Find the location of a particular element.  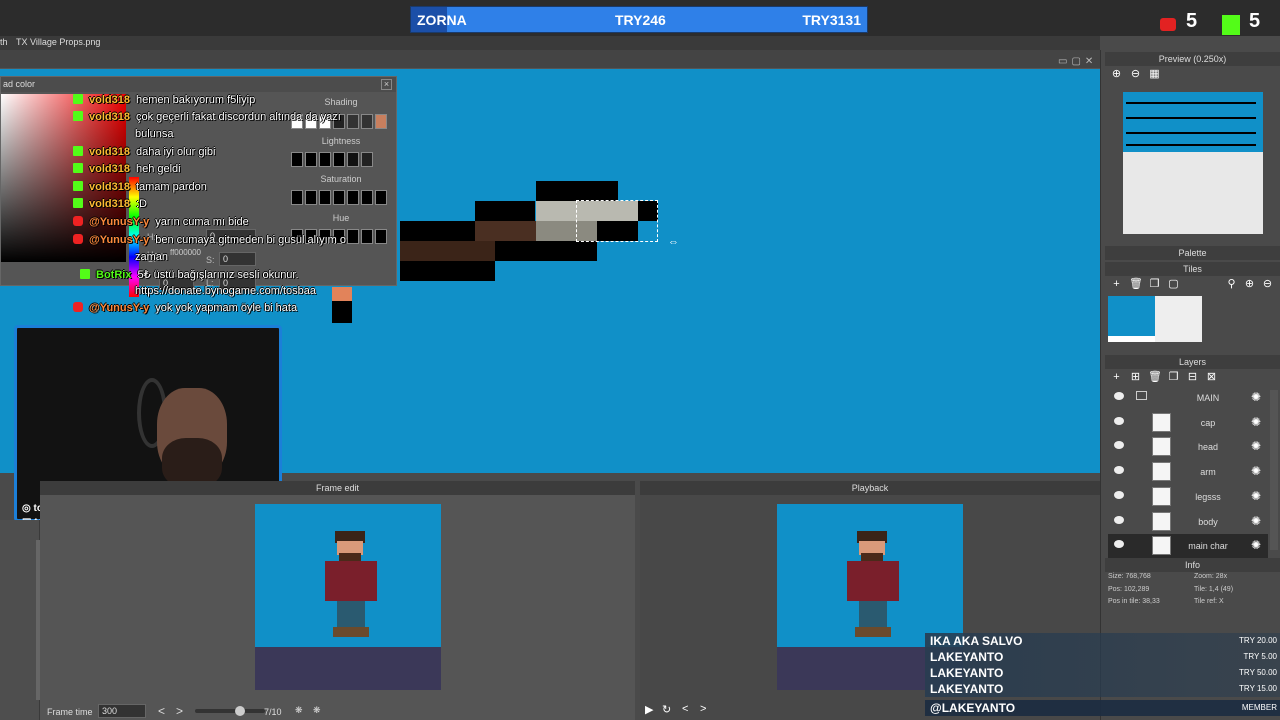

add-layer-icon: + is located at coordinates (1116, 377).